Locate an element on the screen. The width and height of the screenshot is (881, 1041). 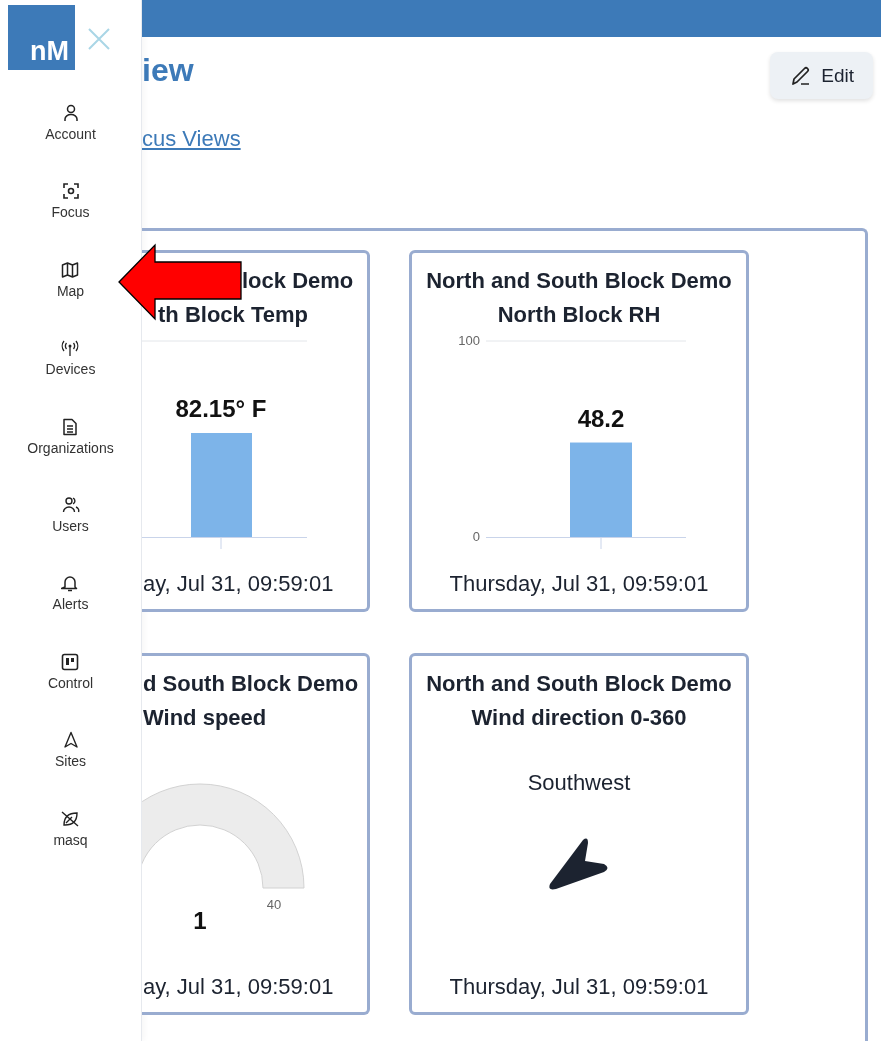
nav-item: Users is located at coordinates (70, 527).